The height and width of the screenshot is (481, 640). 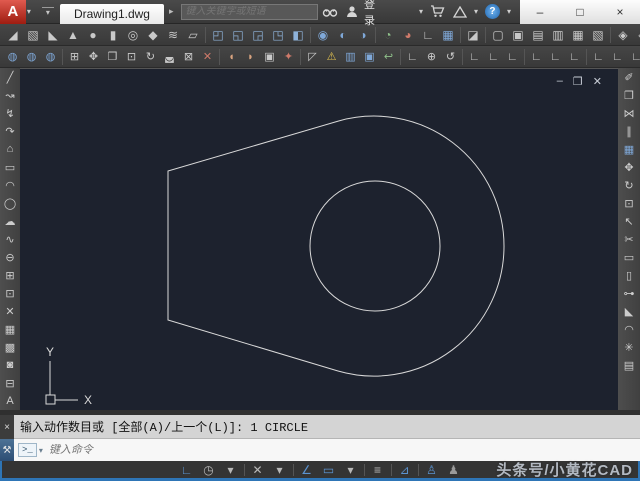 I want to click on tab-overflow-icon: ▸, so click(x=171, y=11).